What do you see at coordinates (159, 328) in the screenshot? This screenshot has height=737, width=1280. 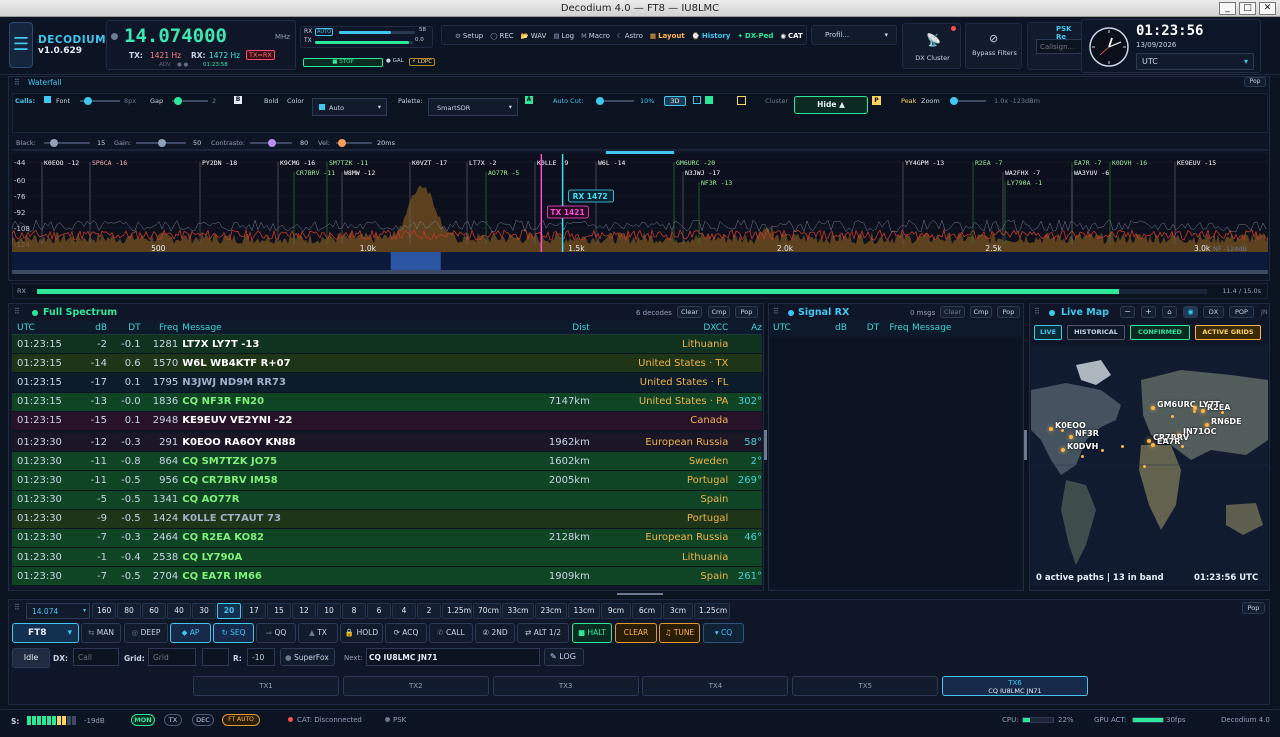 I see `col-freq: Freq` at bounding box center [159, 328].